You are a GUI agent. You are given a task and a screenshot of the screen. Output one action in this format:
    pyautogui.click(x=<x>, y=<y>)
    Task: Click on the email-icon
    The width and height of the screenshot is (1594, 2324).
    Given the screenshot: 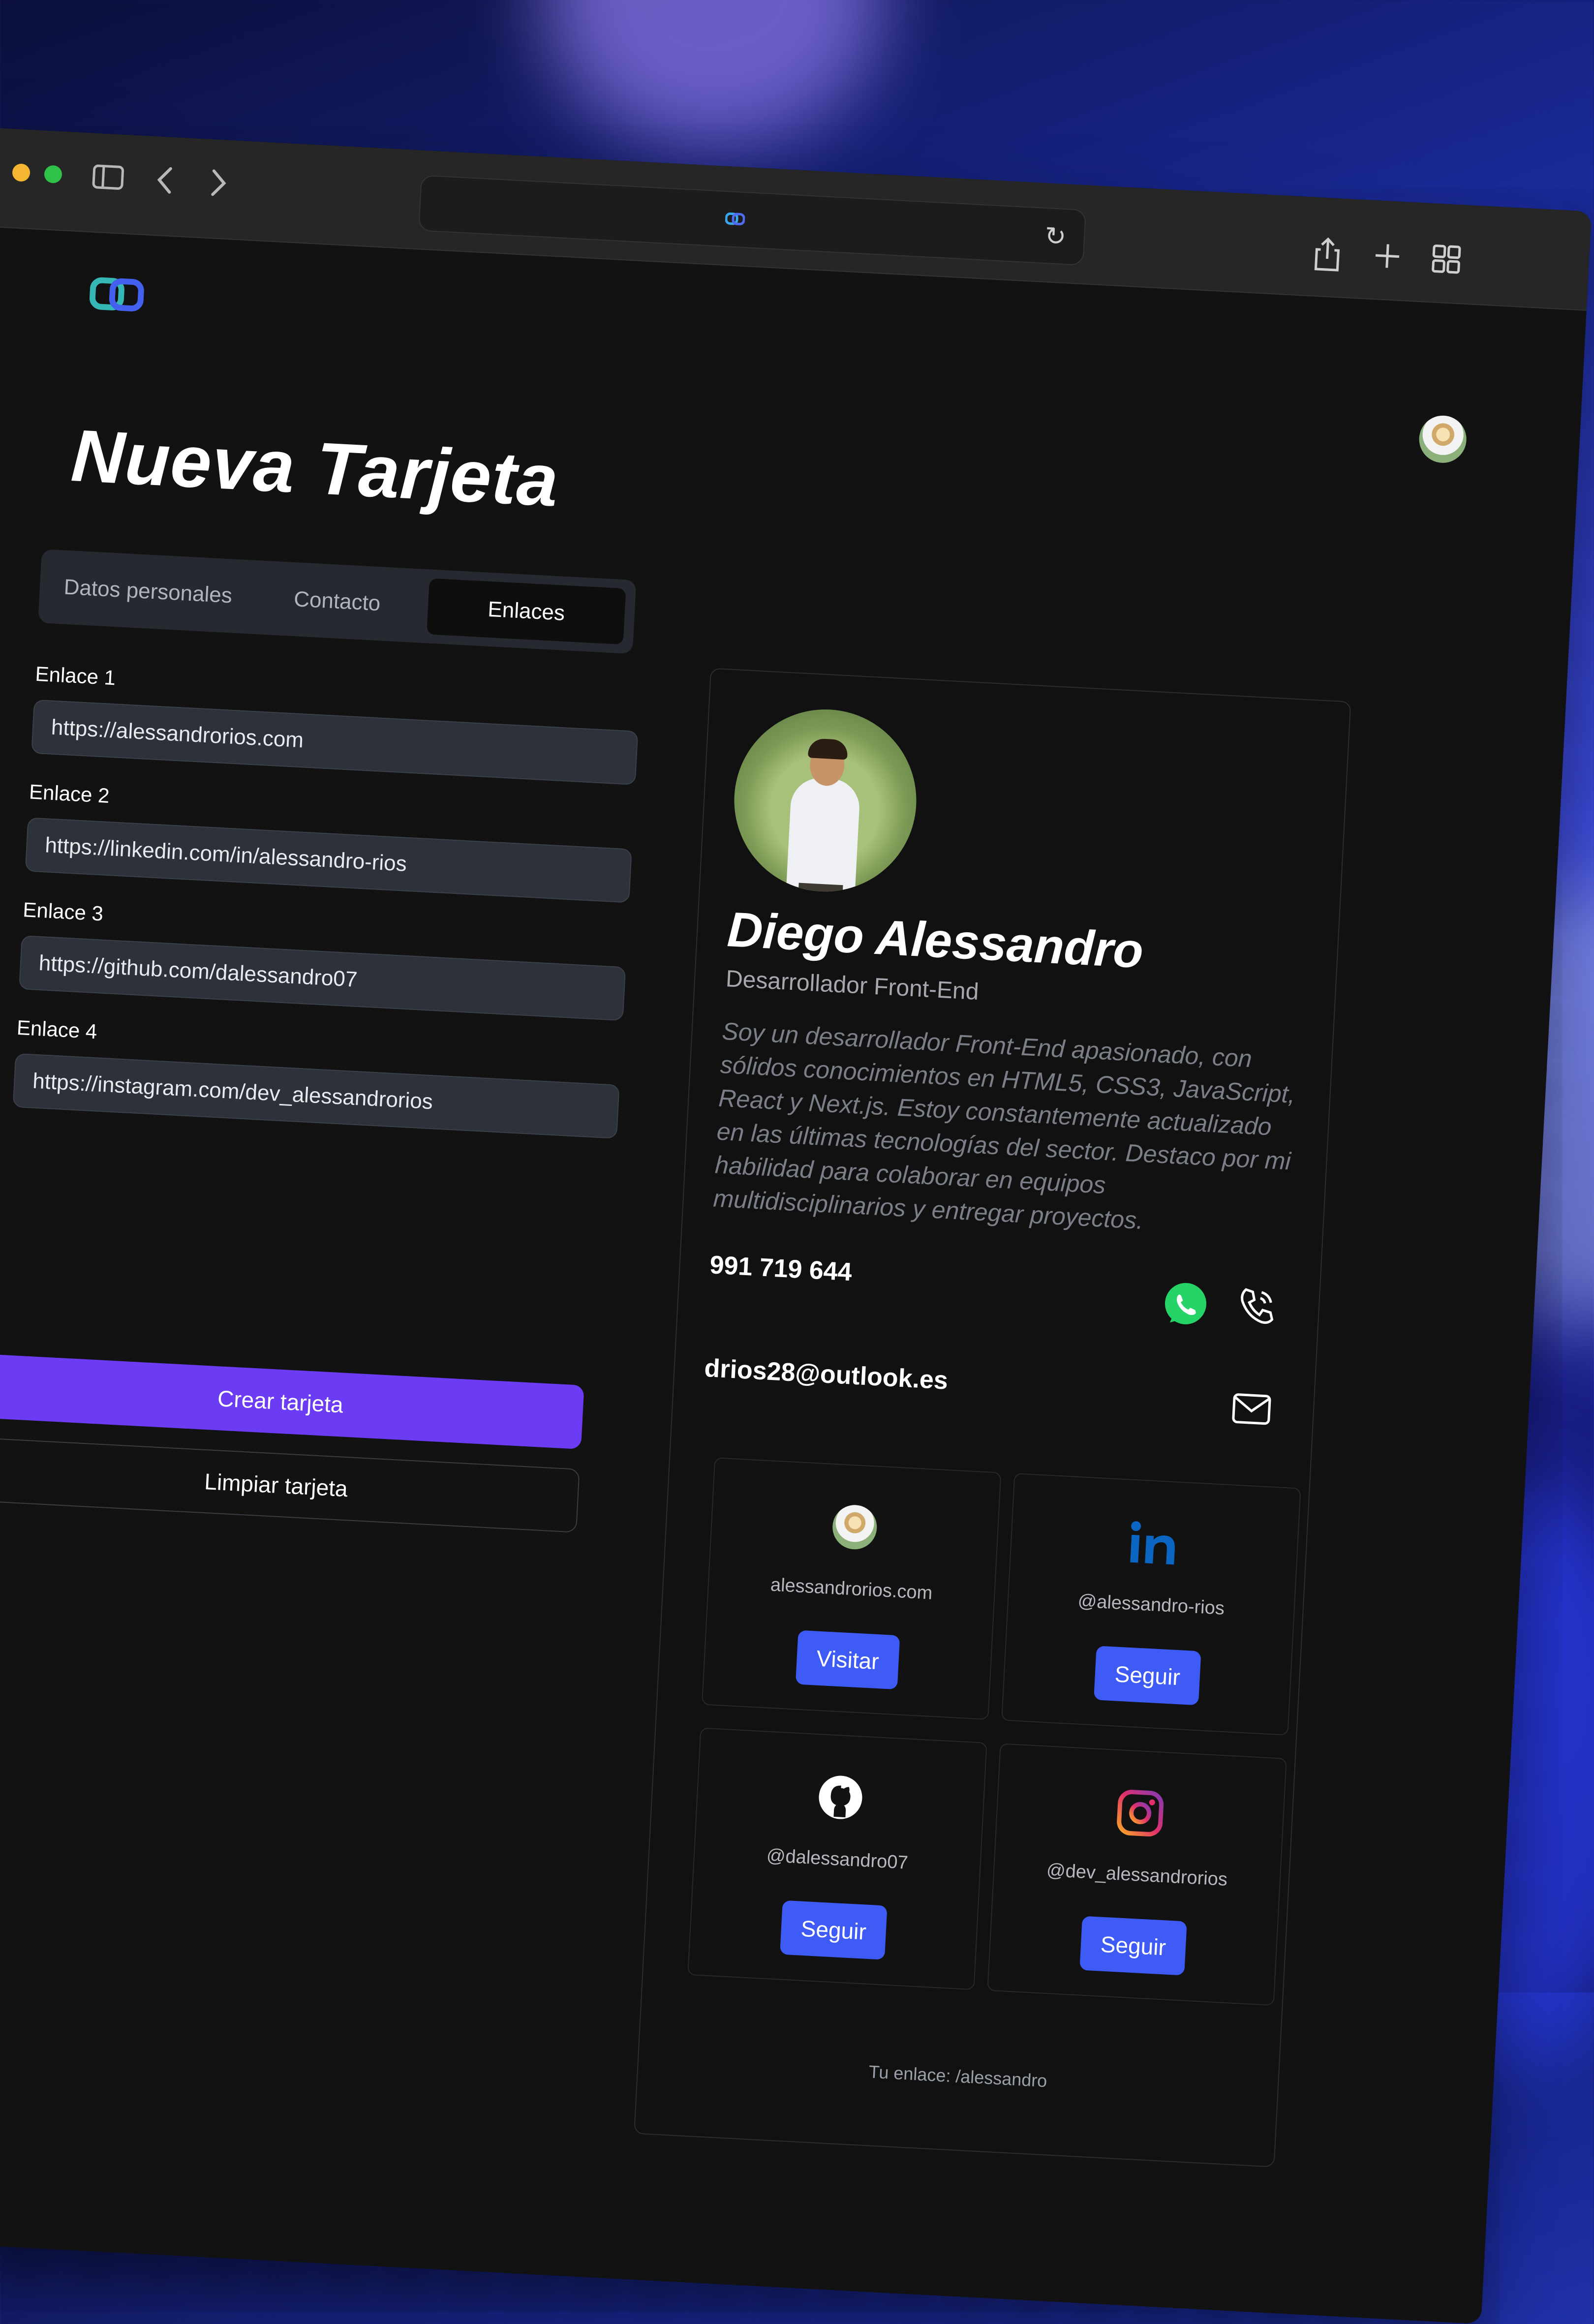 What is the action you would take?
    pyautogui.click(x=1252, y=1409)
    